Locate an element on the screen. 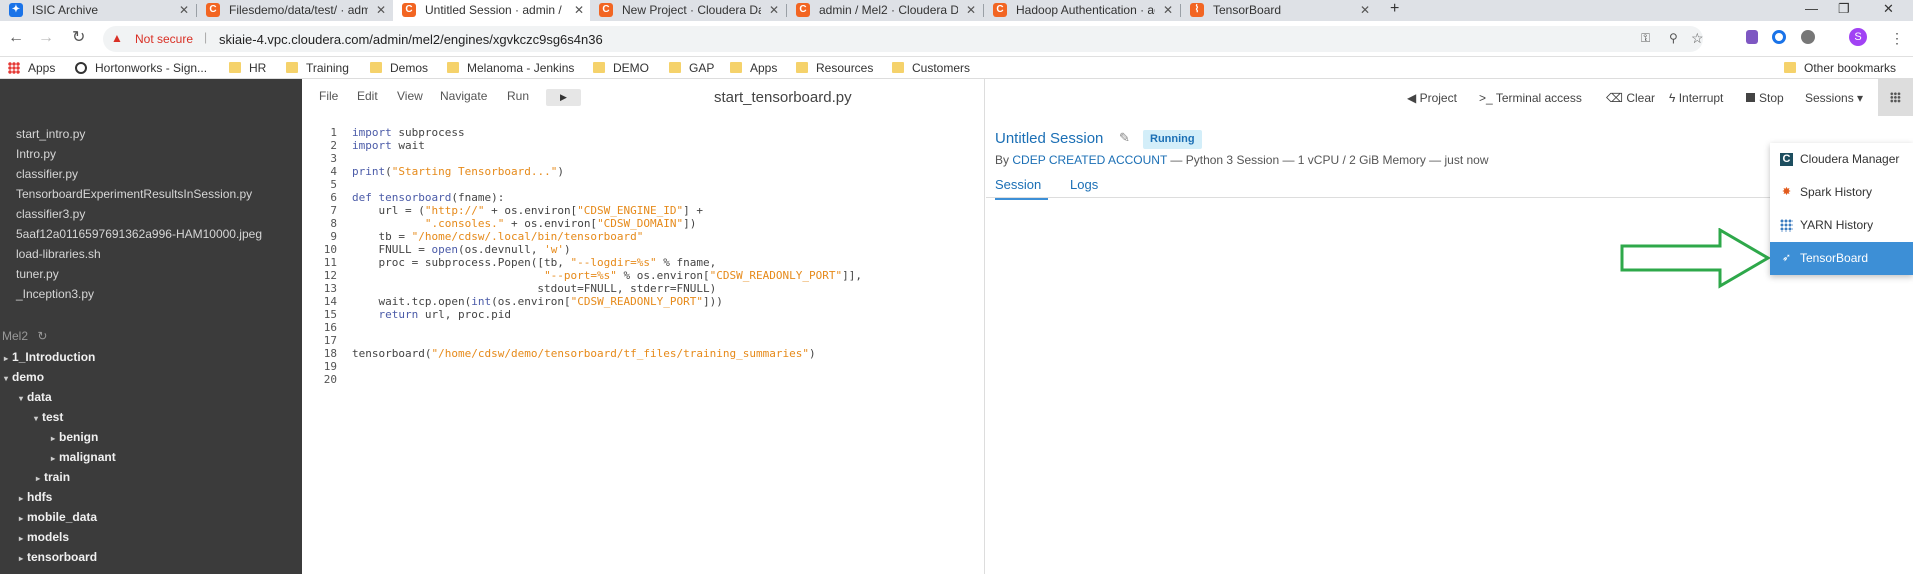 This screenshot has height=574, width=1913. tab-label: Filesdemo/data/test/ · admin / M is located at coordinates (298, 10).